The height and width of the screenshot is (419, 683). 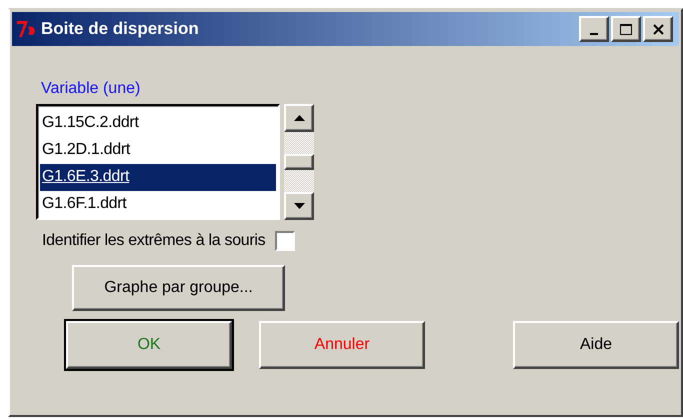 I want to click on list-item: G1.6F.1.ddrt, so click(x=158, y=204).